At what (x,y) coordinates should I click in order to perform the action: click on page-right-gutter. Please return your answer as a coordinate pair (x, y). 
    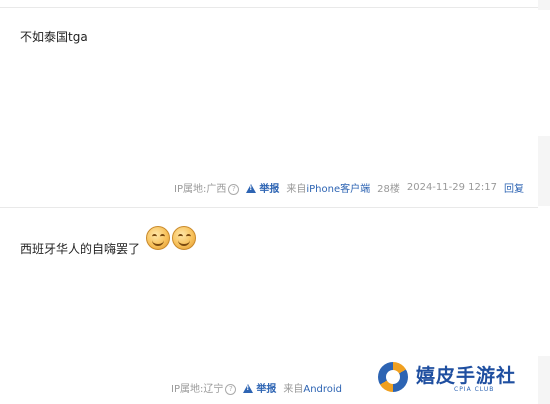
    Looking at the image, I should click on (544, 202).